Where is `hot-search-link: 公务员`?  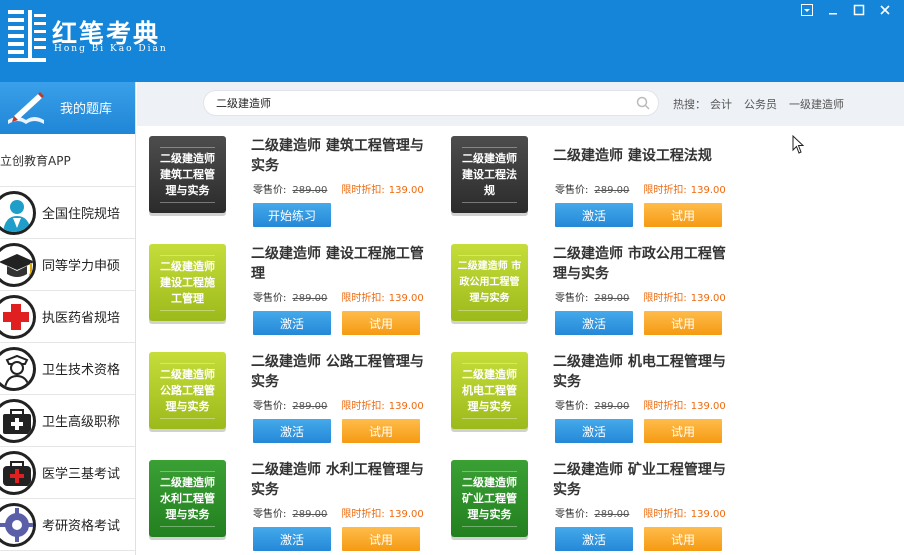 hot-search-link: 公务员 is located at coordinates (760, 104).